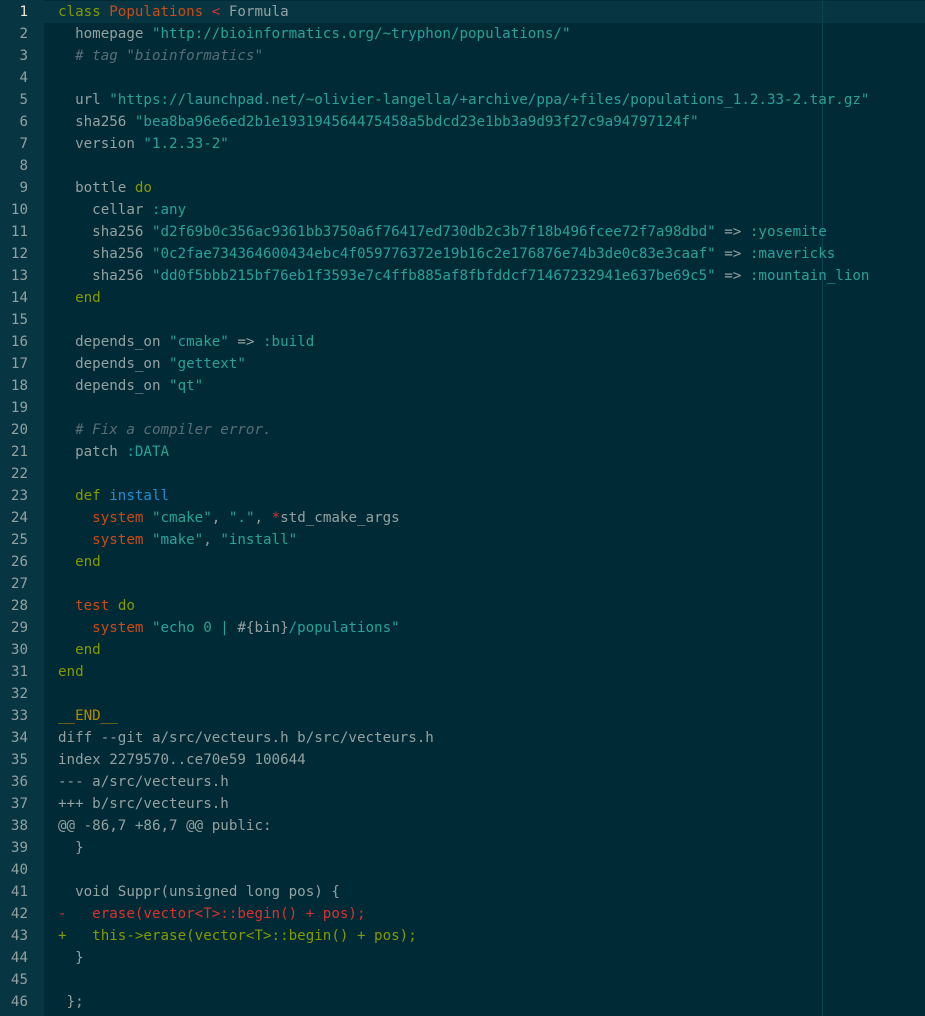 Image resolution: width=925 pixels, height=1016 pixels. Describe the element at coordinates (462, 78) in the screenshot. I see `code-line: 4` at that location.